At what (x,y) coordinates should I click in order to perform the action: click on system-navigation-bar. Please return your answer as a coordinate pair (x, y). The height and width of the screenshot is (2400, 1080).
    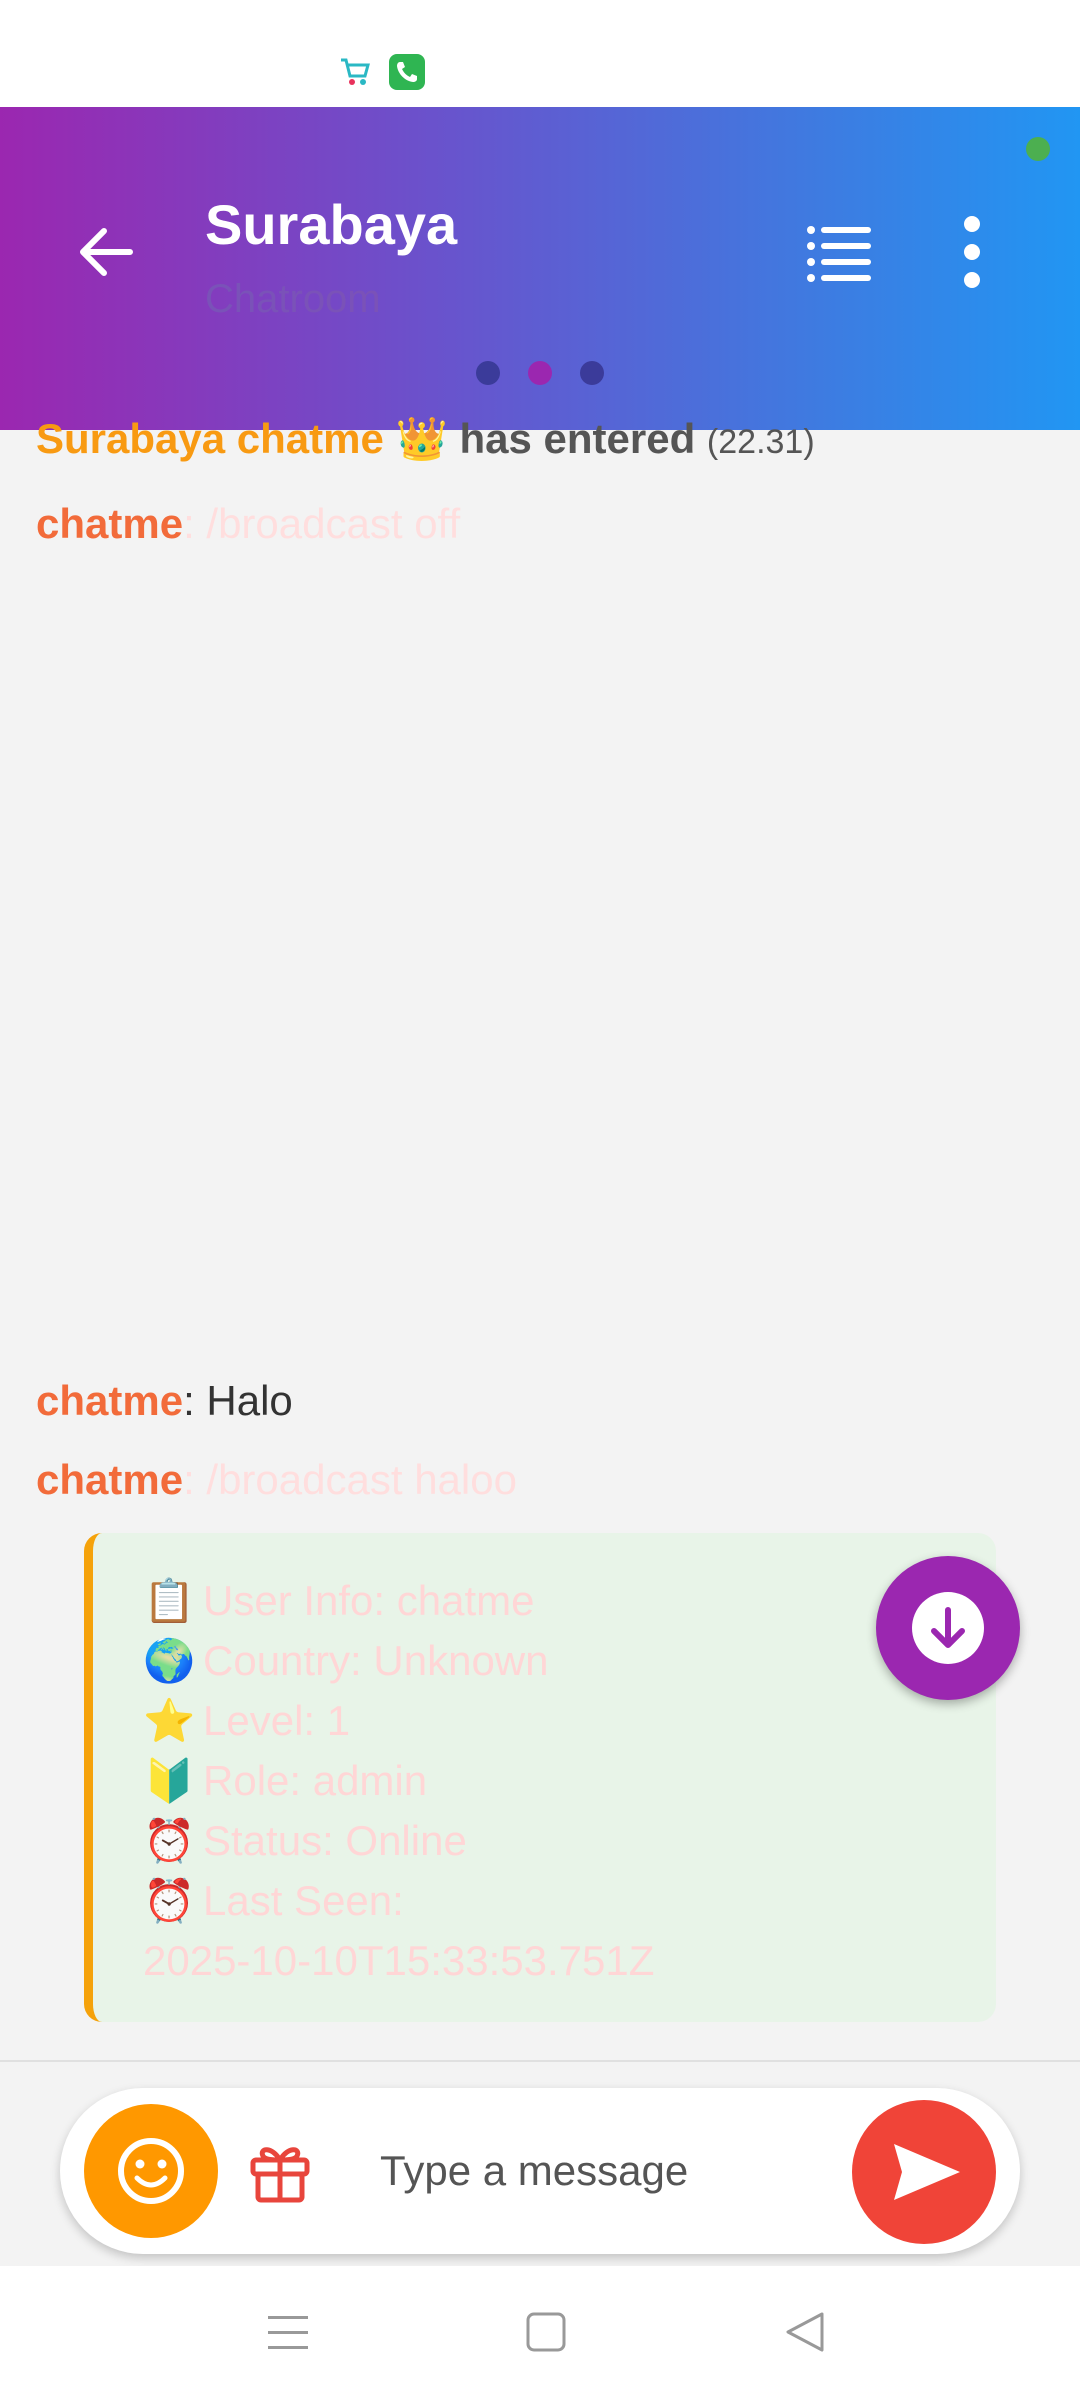
    Looking at the image, I should click on (540, 2333).